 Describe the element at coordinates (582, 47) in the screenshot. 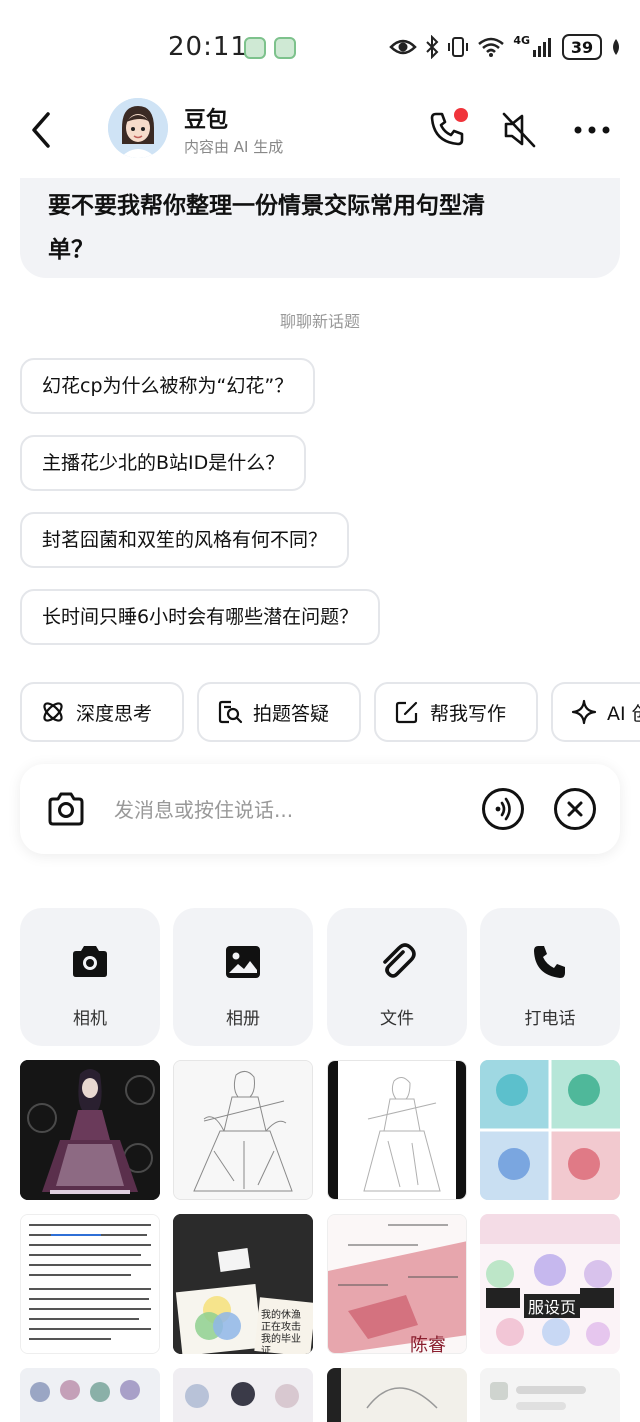

I see `battery-level: 39` at that location.